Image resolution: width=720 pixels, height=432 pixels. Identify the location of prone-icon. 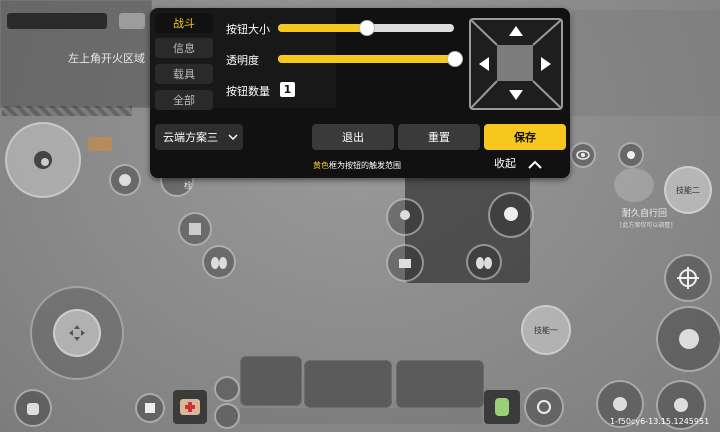
(405, 263).